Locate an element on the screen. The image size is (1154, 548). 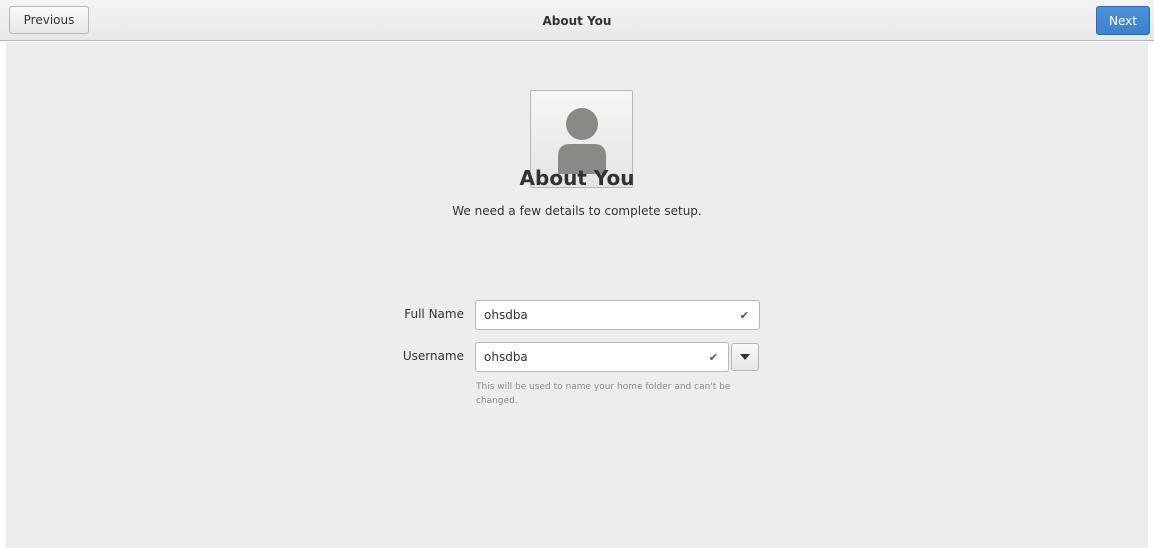
next-button-label: Next is located at coordinates (1123, 20).